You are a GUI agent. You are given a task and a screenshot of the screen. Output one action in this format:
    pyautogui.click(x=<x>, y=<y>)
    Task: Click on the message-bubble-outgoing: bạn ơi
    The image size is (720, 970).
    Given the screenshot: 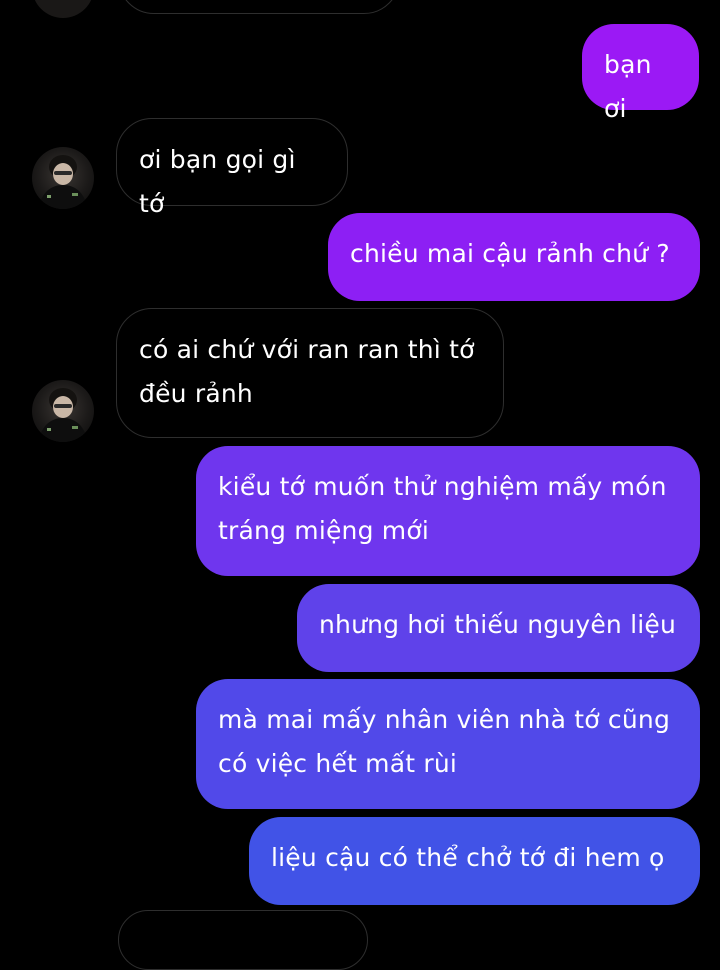 What is the action you would take?
    pyautogui.click(x=640, y=73)
    